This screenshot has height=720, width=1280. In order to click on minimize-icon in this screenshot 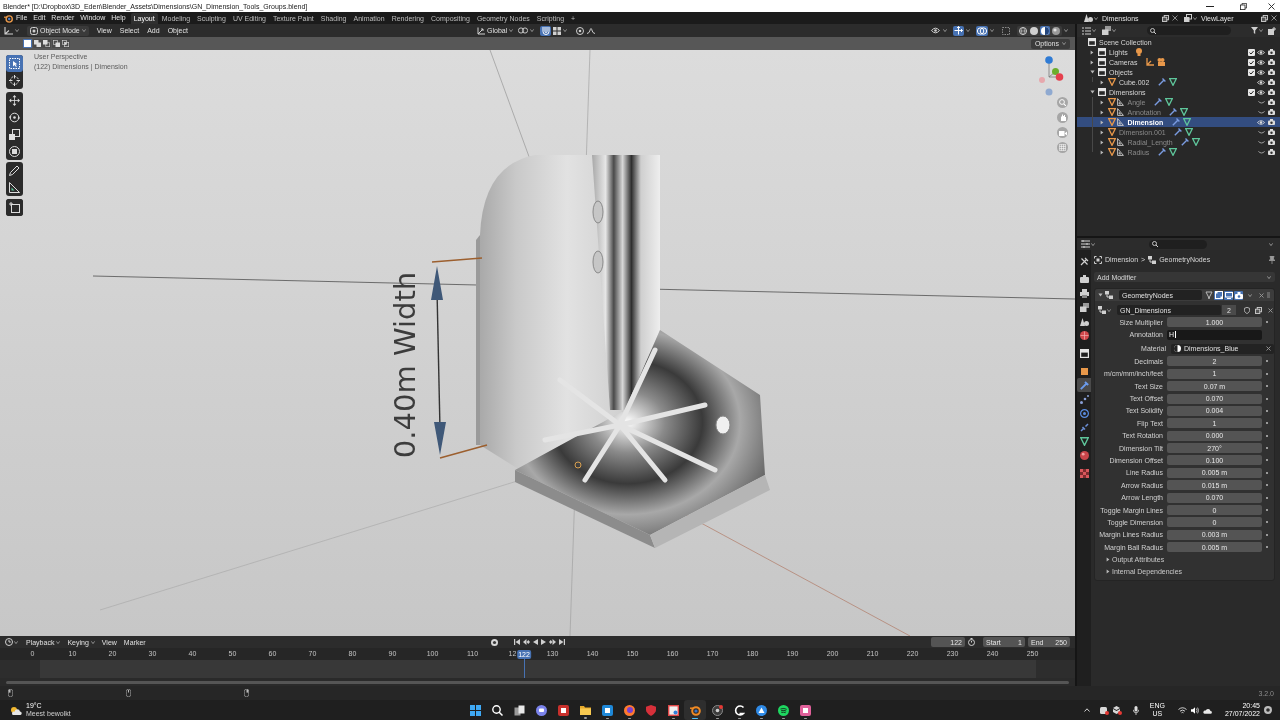, I will do `click(1210, 6)`.